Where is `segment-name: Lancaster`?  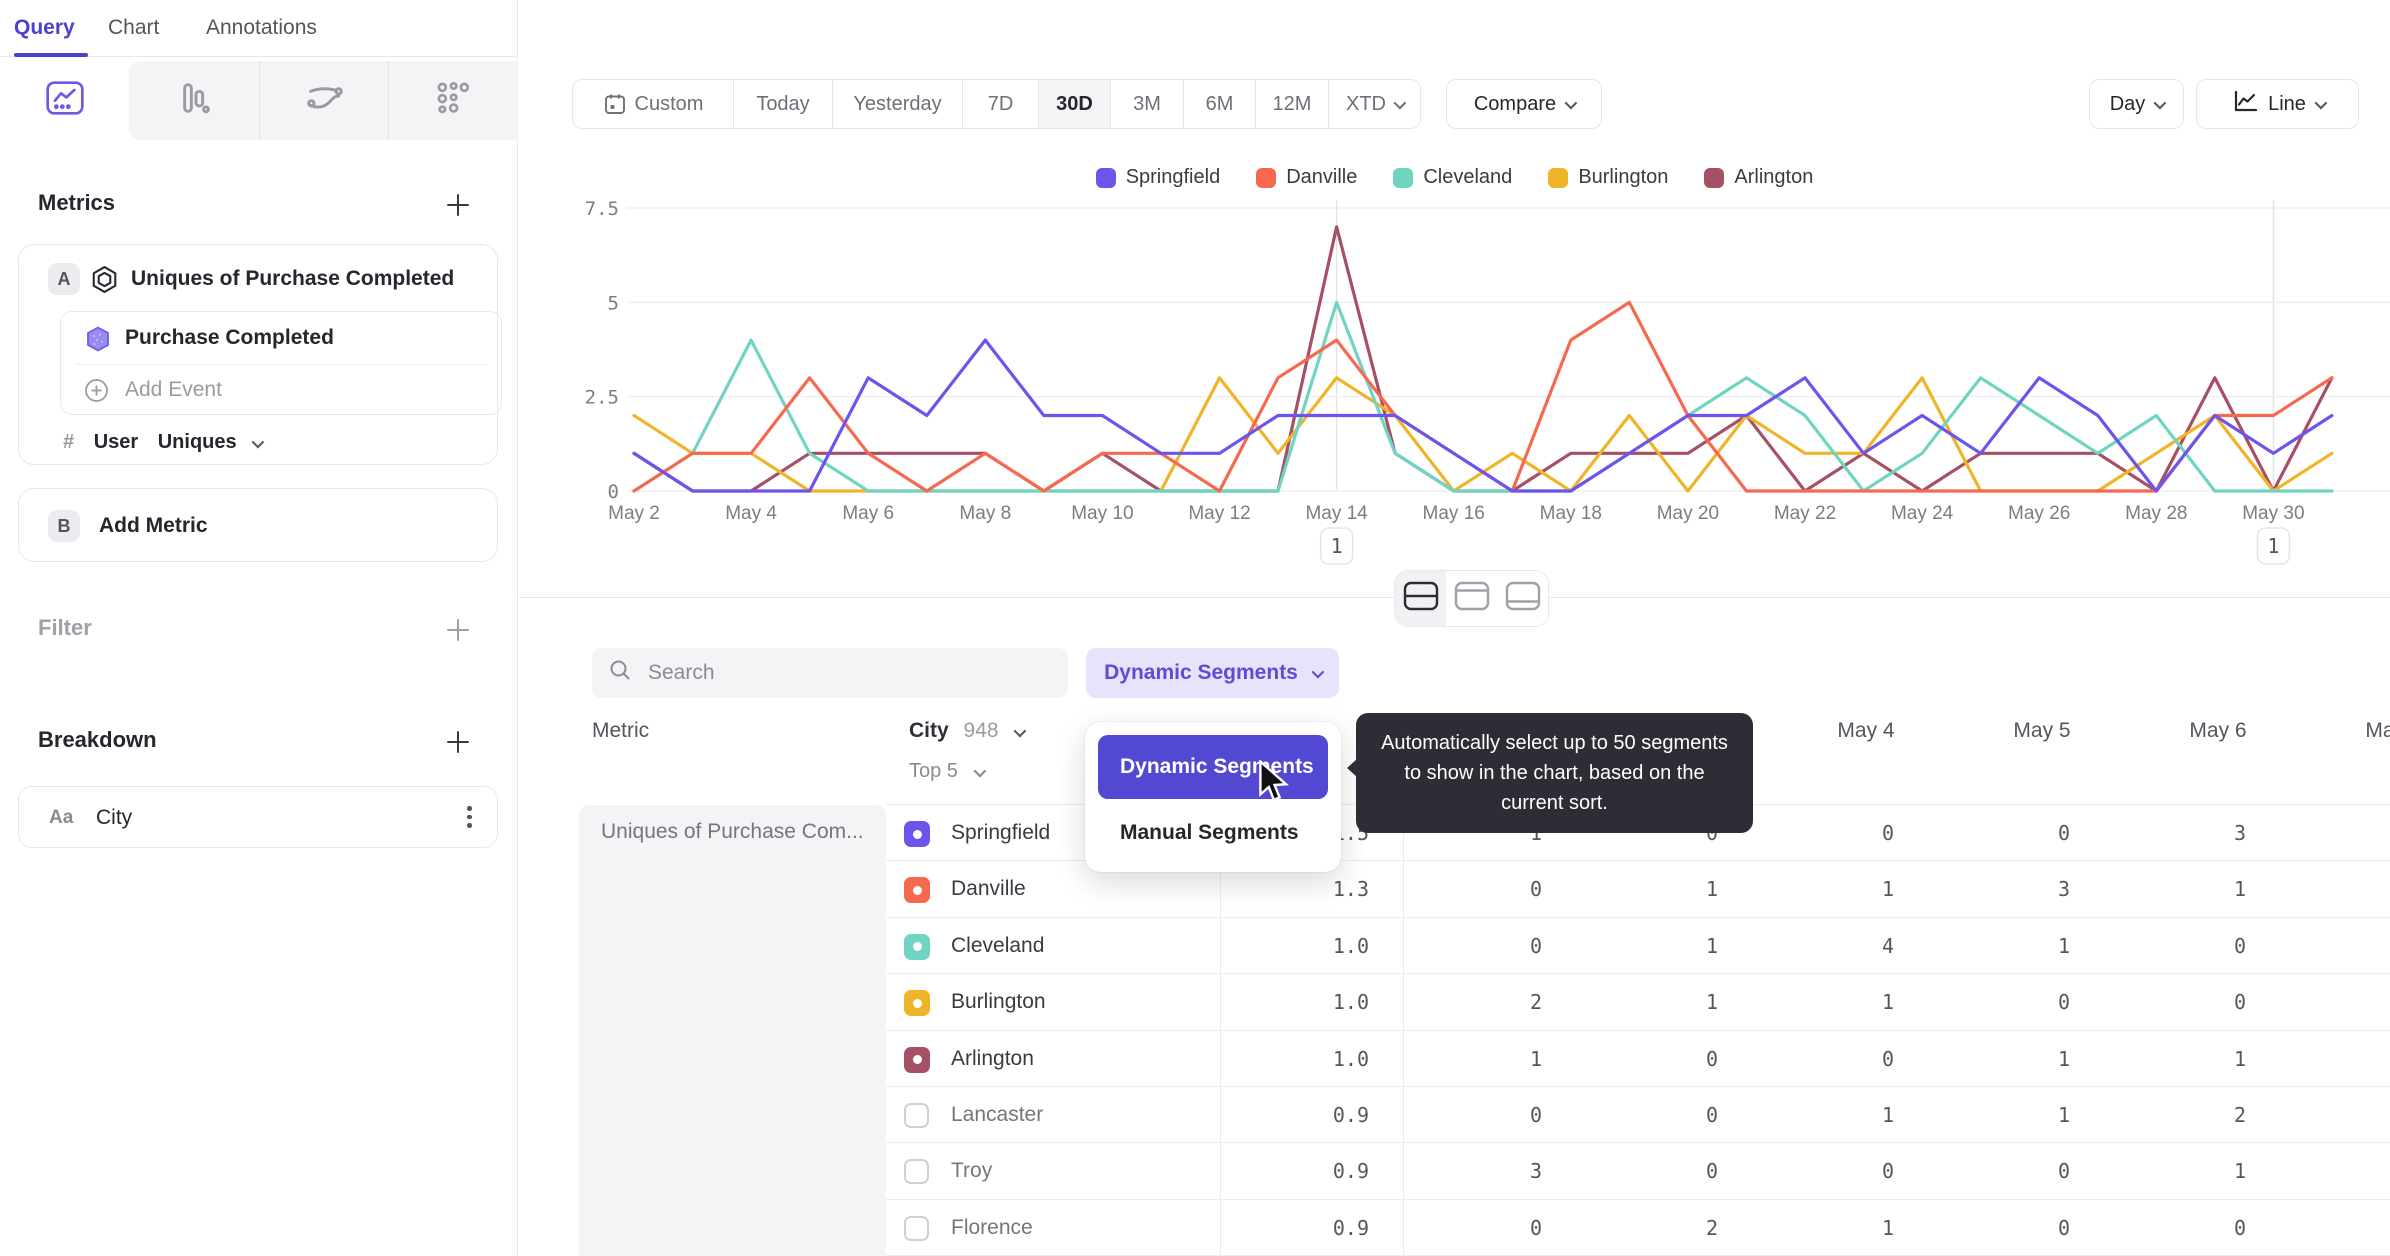
segment-name: Lancaster is located at coordinates (997, 1114).